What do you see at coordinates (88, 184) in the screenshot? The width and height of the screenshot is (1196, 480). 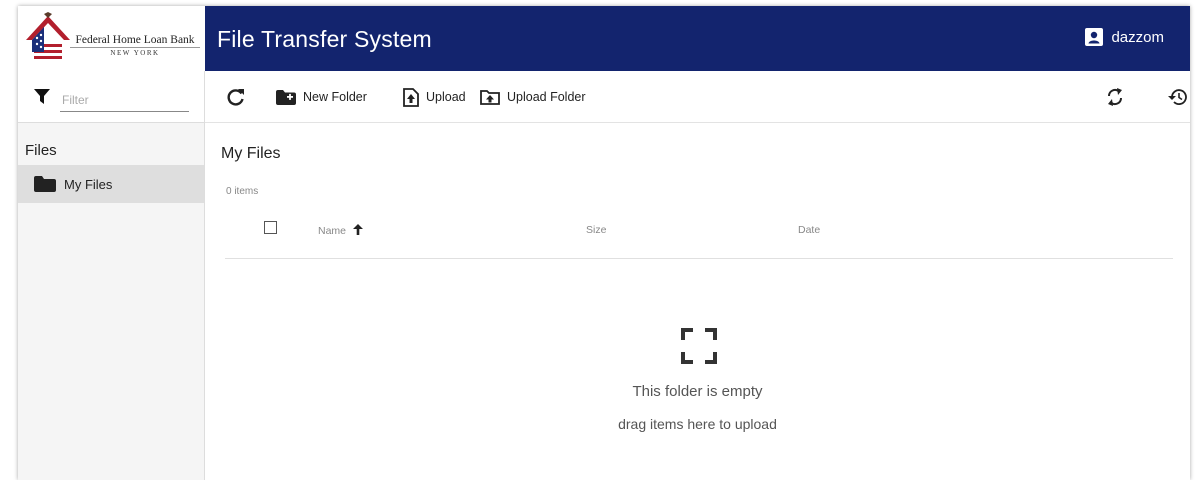 I see `sidebar-item-label: My Files` at bounding box center [88, 184].